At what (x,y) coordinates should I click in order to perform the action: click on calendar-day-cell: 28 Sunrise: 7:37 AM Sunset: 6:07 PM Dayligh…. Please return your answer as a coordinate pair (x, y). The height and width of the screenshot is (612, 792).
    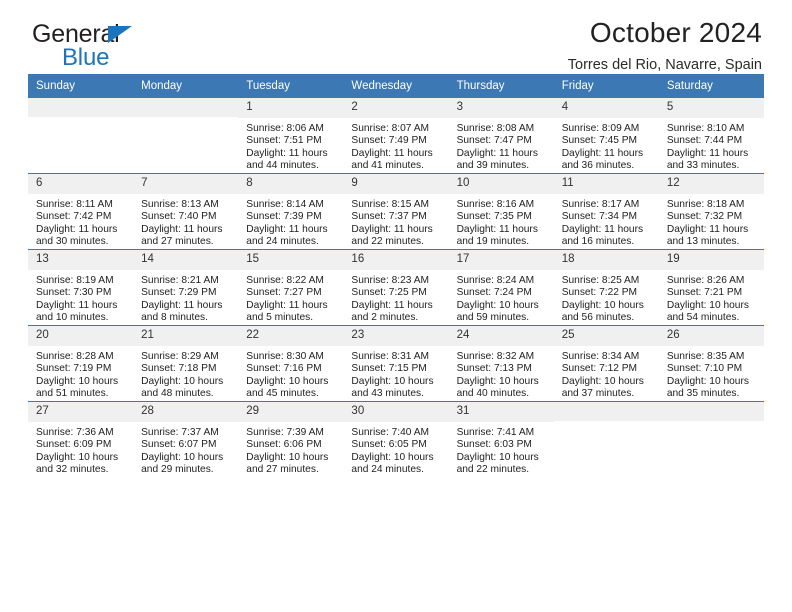
    Looking at the image, I should click on (186, 439).